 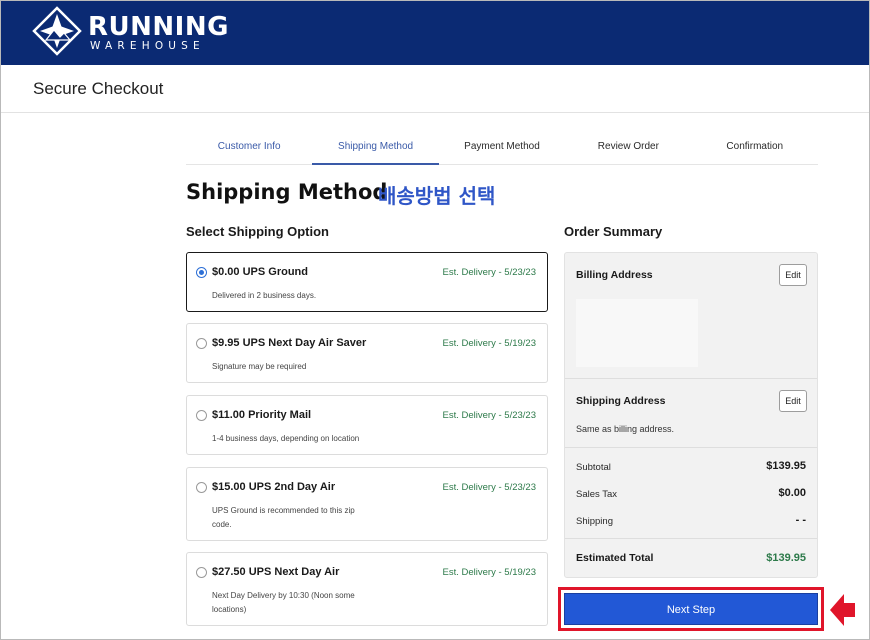 What do you see at coordinates (262, 415) in the screenshot?
I see `option-title: $11.00 Priority Mail` at bounding box center [262, 415].